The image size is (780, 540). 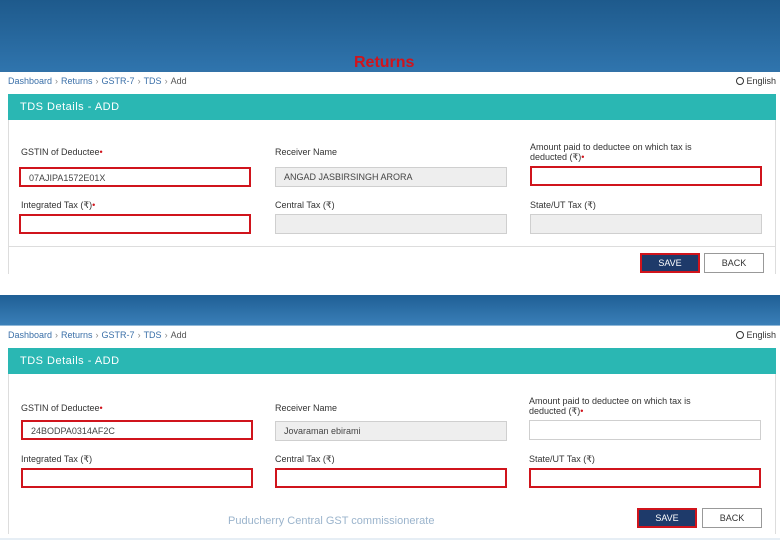 I want to click on slide-footer: Puducherry Central GST commissionerate, so click(x=331, y=521).